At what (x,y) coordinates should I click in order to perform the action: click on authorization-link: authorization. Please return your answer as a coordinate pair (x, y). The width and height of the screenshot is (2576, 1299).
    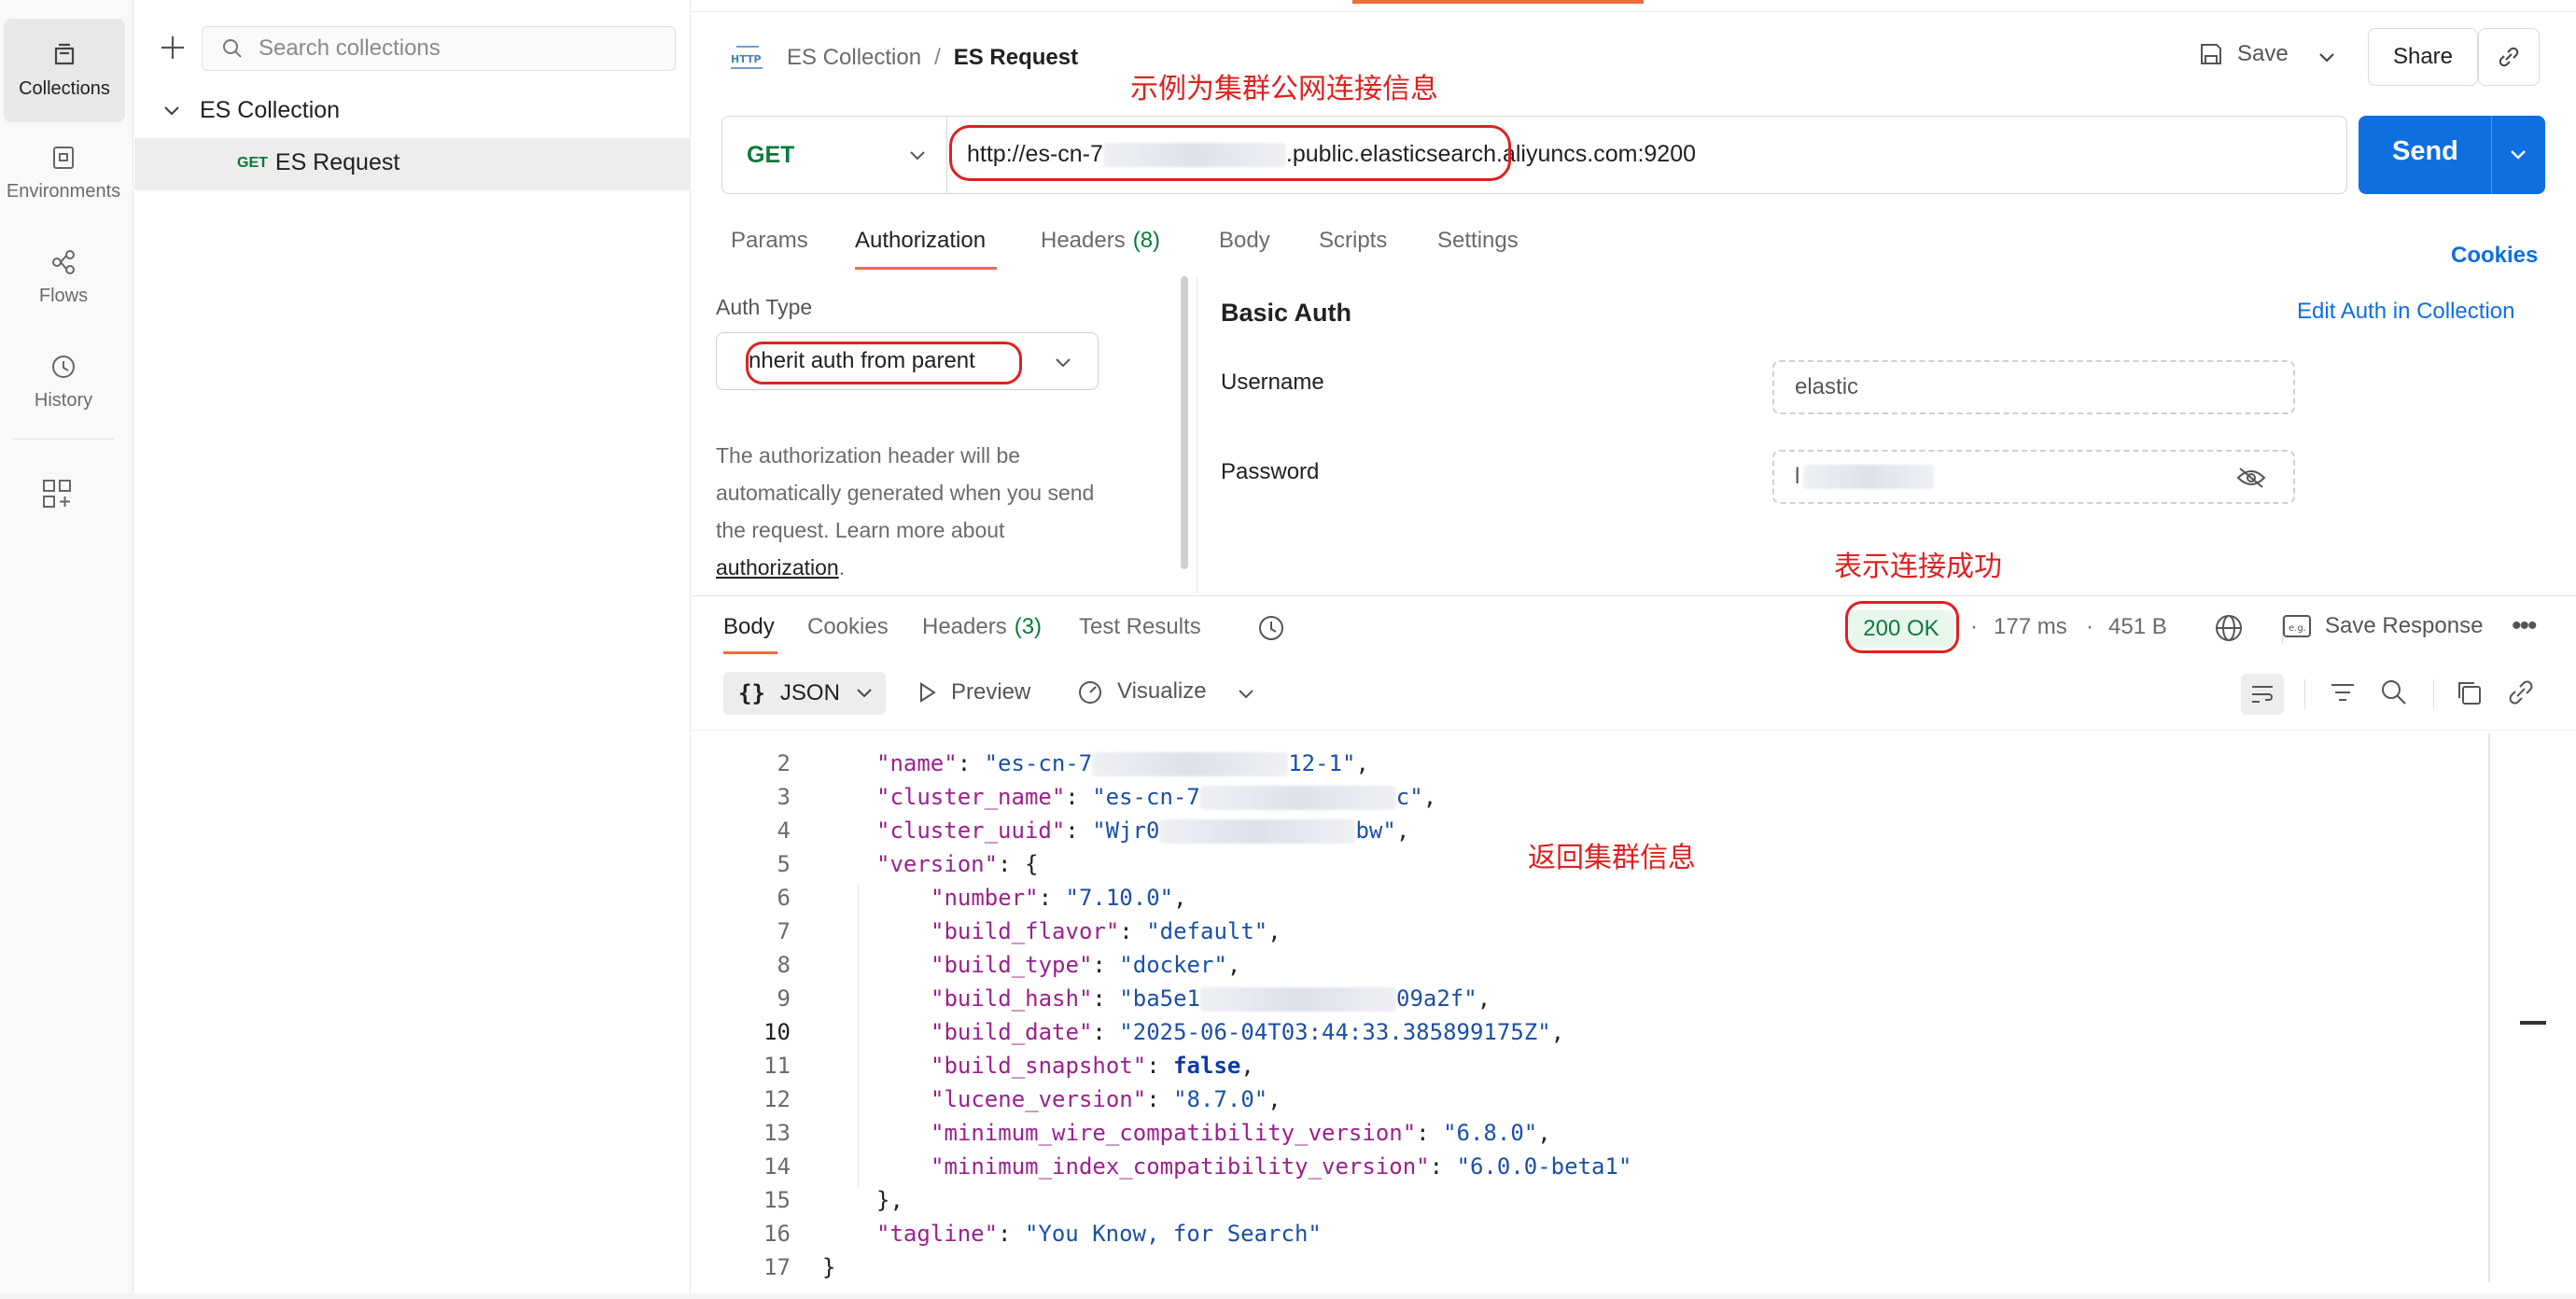
    Looking at the image, I should click on (777, 567).